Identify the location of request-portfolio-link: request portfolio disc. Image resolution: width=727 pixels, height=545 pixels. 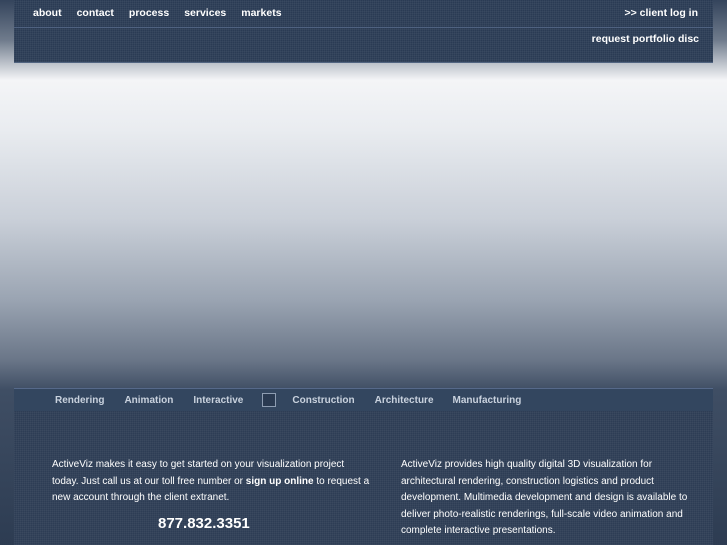
(645, 39).